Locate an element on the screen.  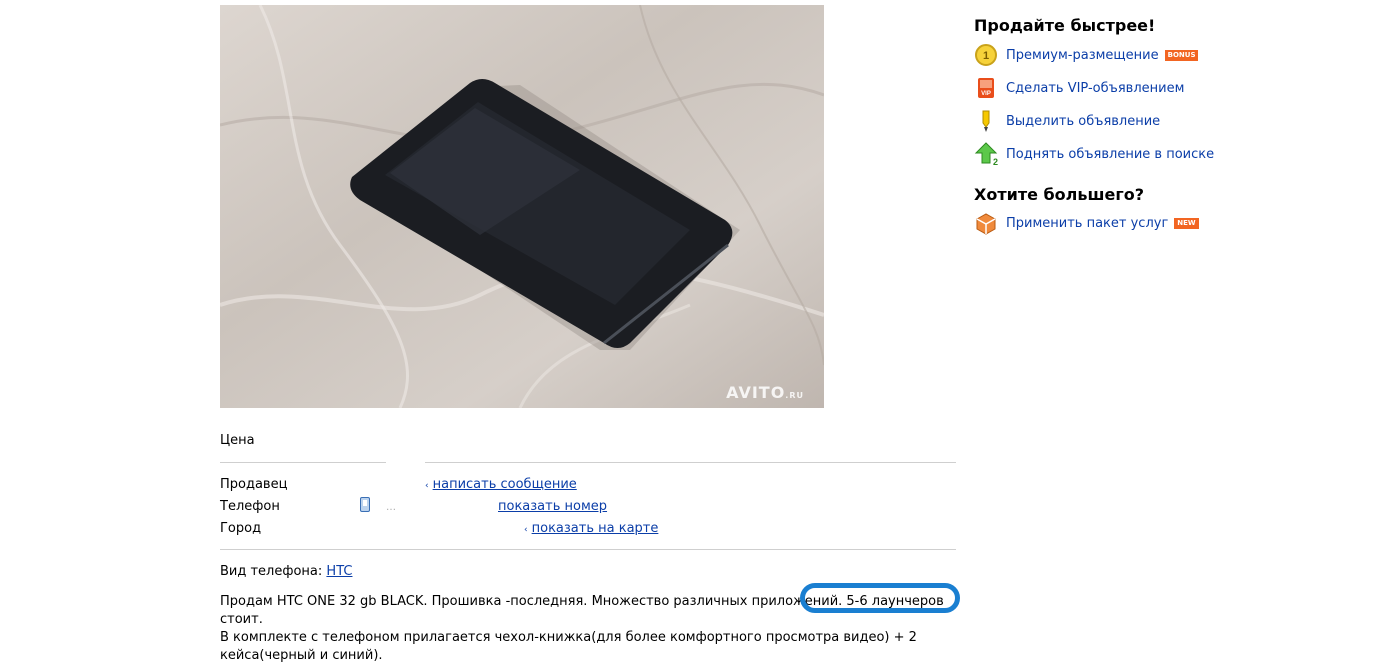
vip-item: VIP Сделать VIP-объявлением is located at coordinates (1079, 88).